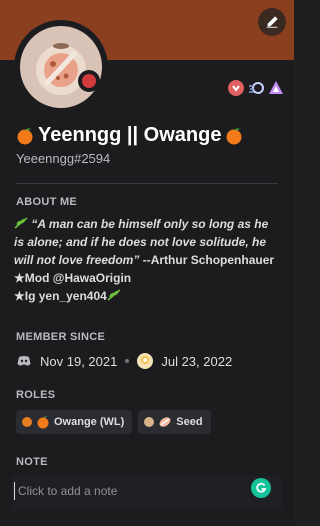  Describe the element at coordinates (60, 296) in the screenshot. I see `about-ig-line: ★Ig yen_yen404` at that location.